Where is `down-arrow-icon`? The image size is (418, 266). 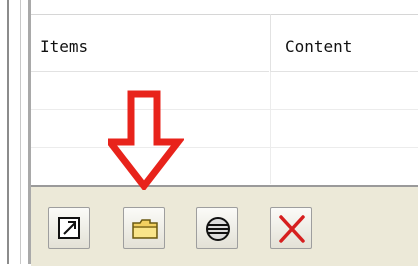 down-arrow-icon is located at coordinates (146, 140).